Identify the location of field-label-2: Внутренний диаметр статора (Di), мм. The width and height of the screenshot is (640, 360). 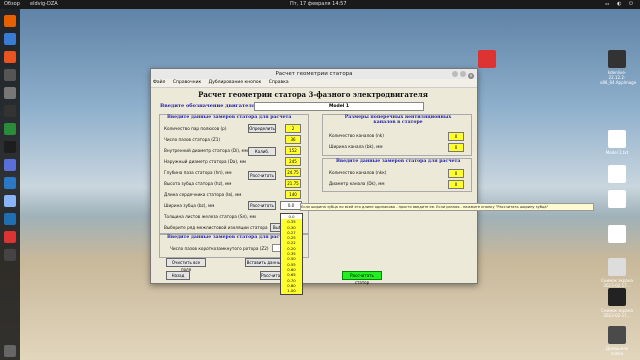
(206, 150).